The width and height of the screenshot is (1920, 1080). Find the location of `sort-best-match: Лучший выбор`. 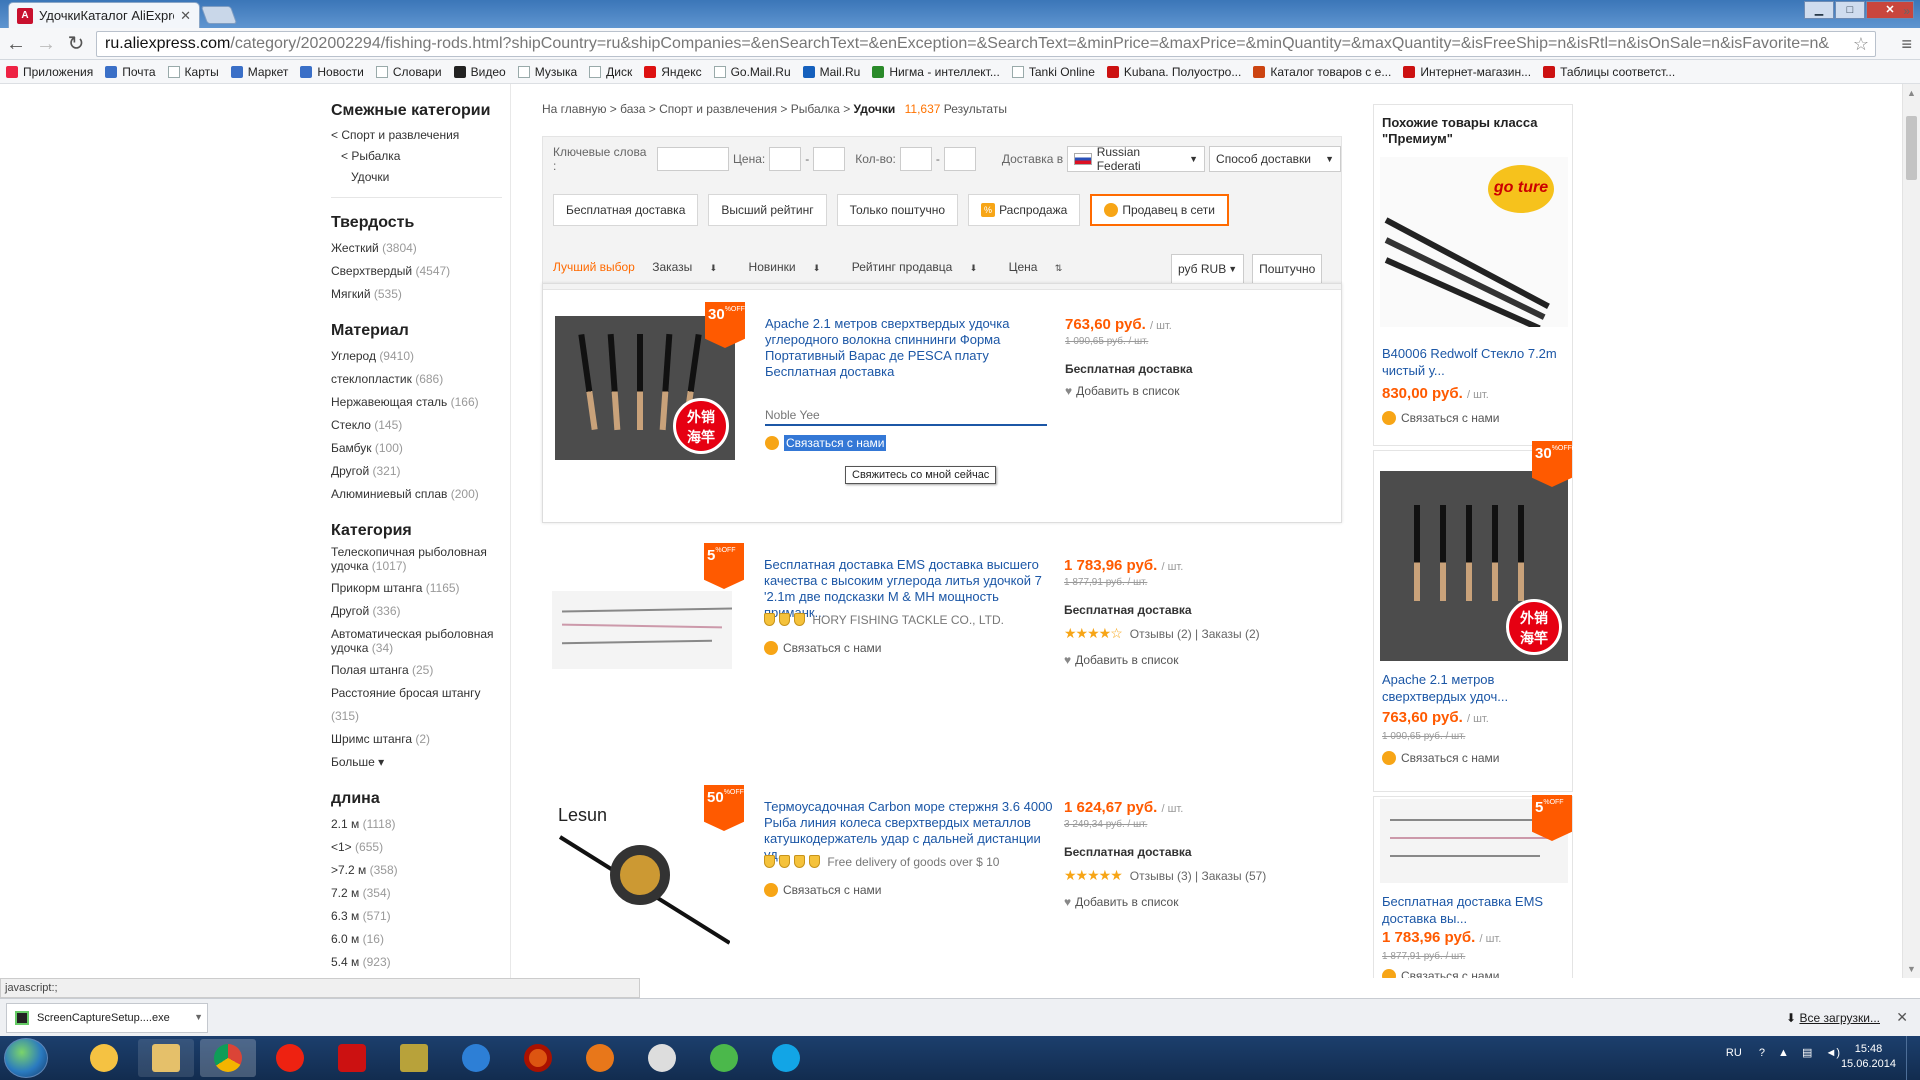

sort-best-match: Лучший выбор is located at coordinates (594, 267).